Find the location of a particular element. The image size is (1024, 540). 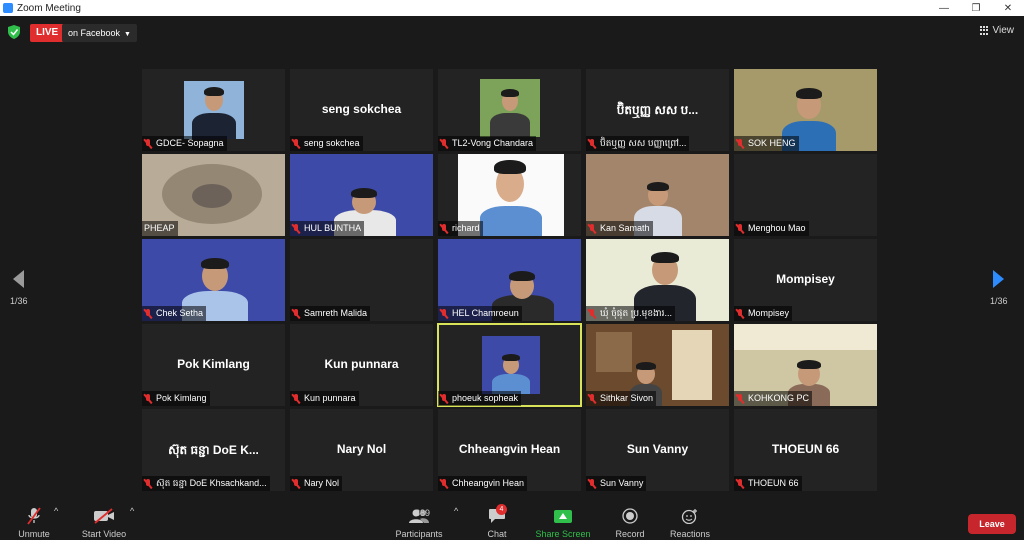

participant-label: Kun punnara is located at coordinates (324, 398).